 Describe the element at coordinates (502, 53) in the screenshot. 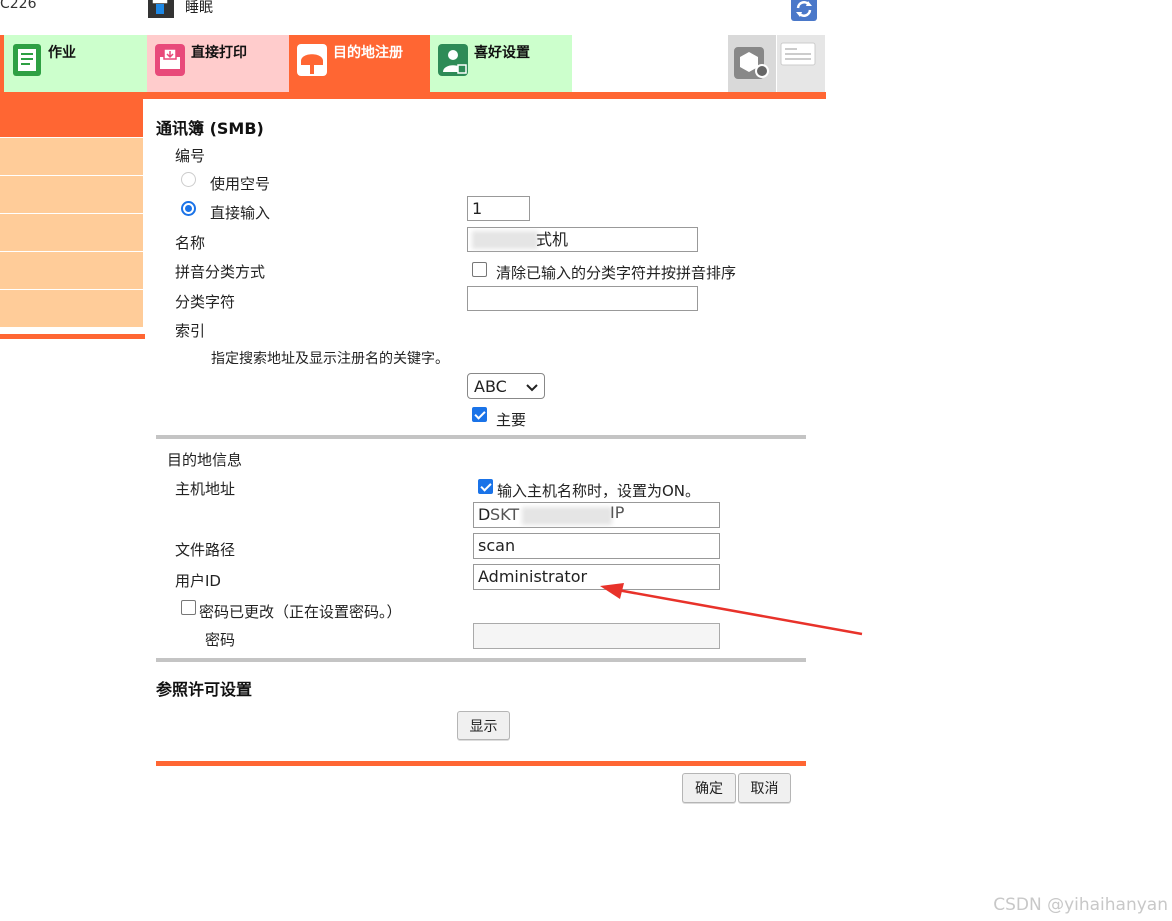

I see `tab-label: 喜好设置` at that location.